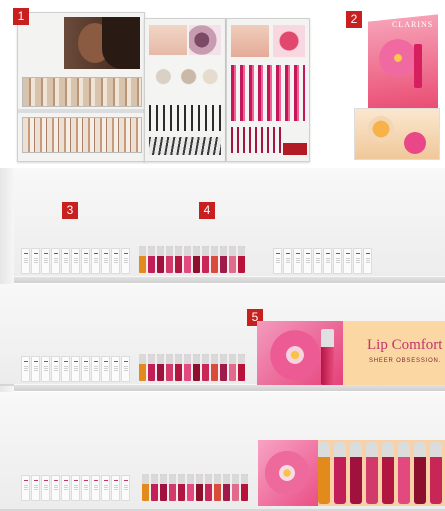 The width and height of the screenshot is (445, 511). I want to click on fixture-2-lip-counter-display: CLARINS, so click(395, 88).